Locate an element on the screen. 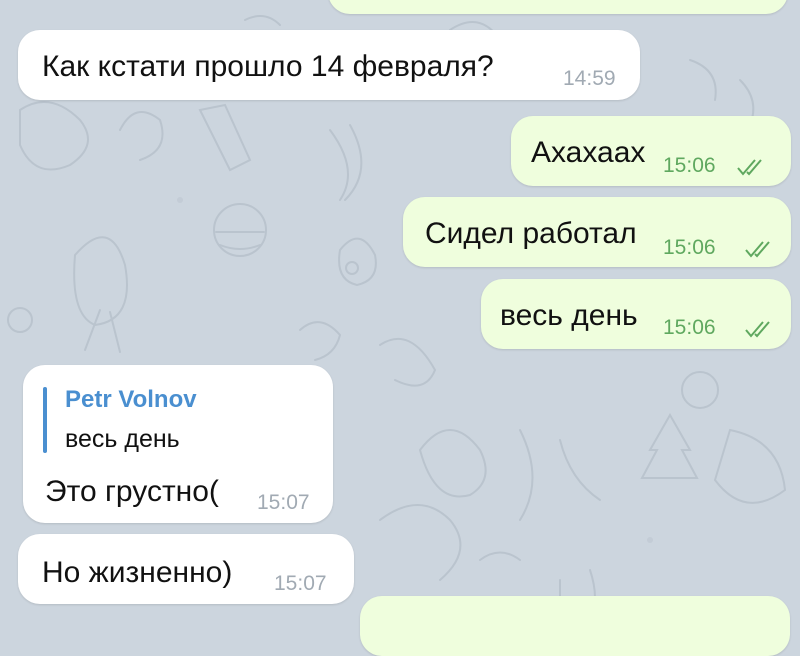 Image resolution: width=800 pixels, height=656 pixels. message-text: весь день is located at coordinates (569, 315).